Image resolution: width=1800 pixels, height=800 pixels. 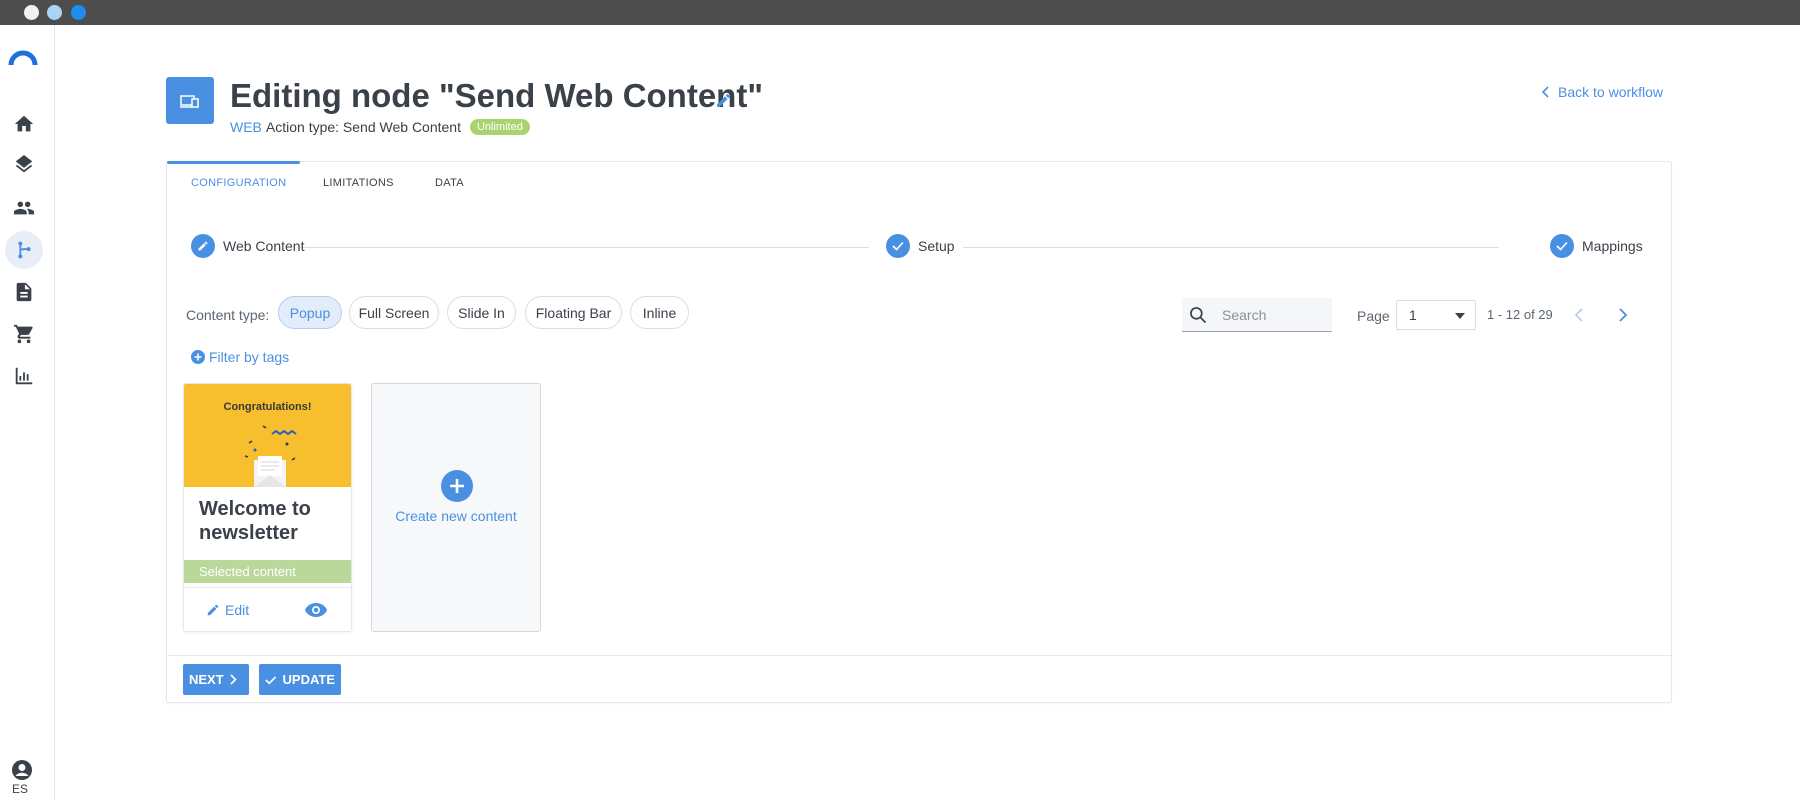 I want to click on content-type-popup: Popup, so click(x=310, y=312).